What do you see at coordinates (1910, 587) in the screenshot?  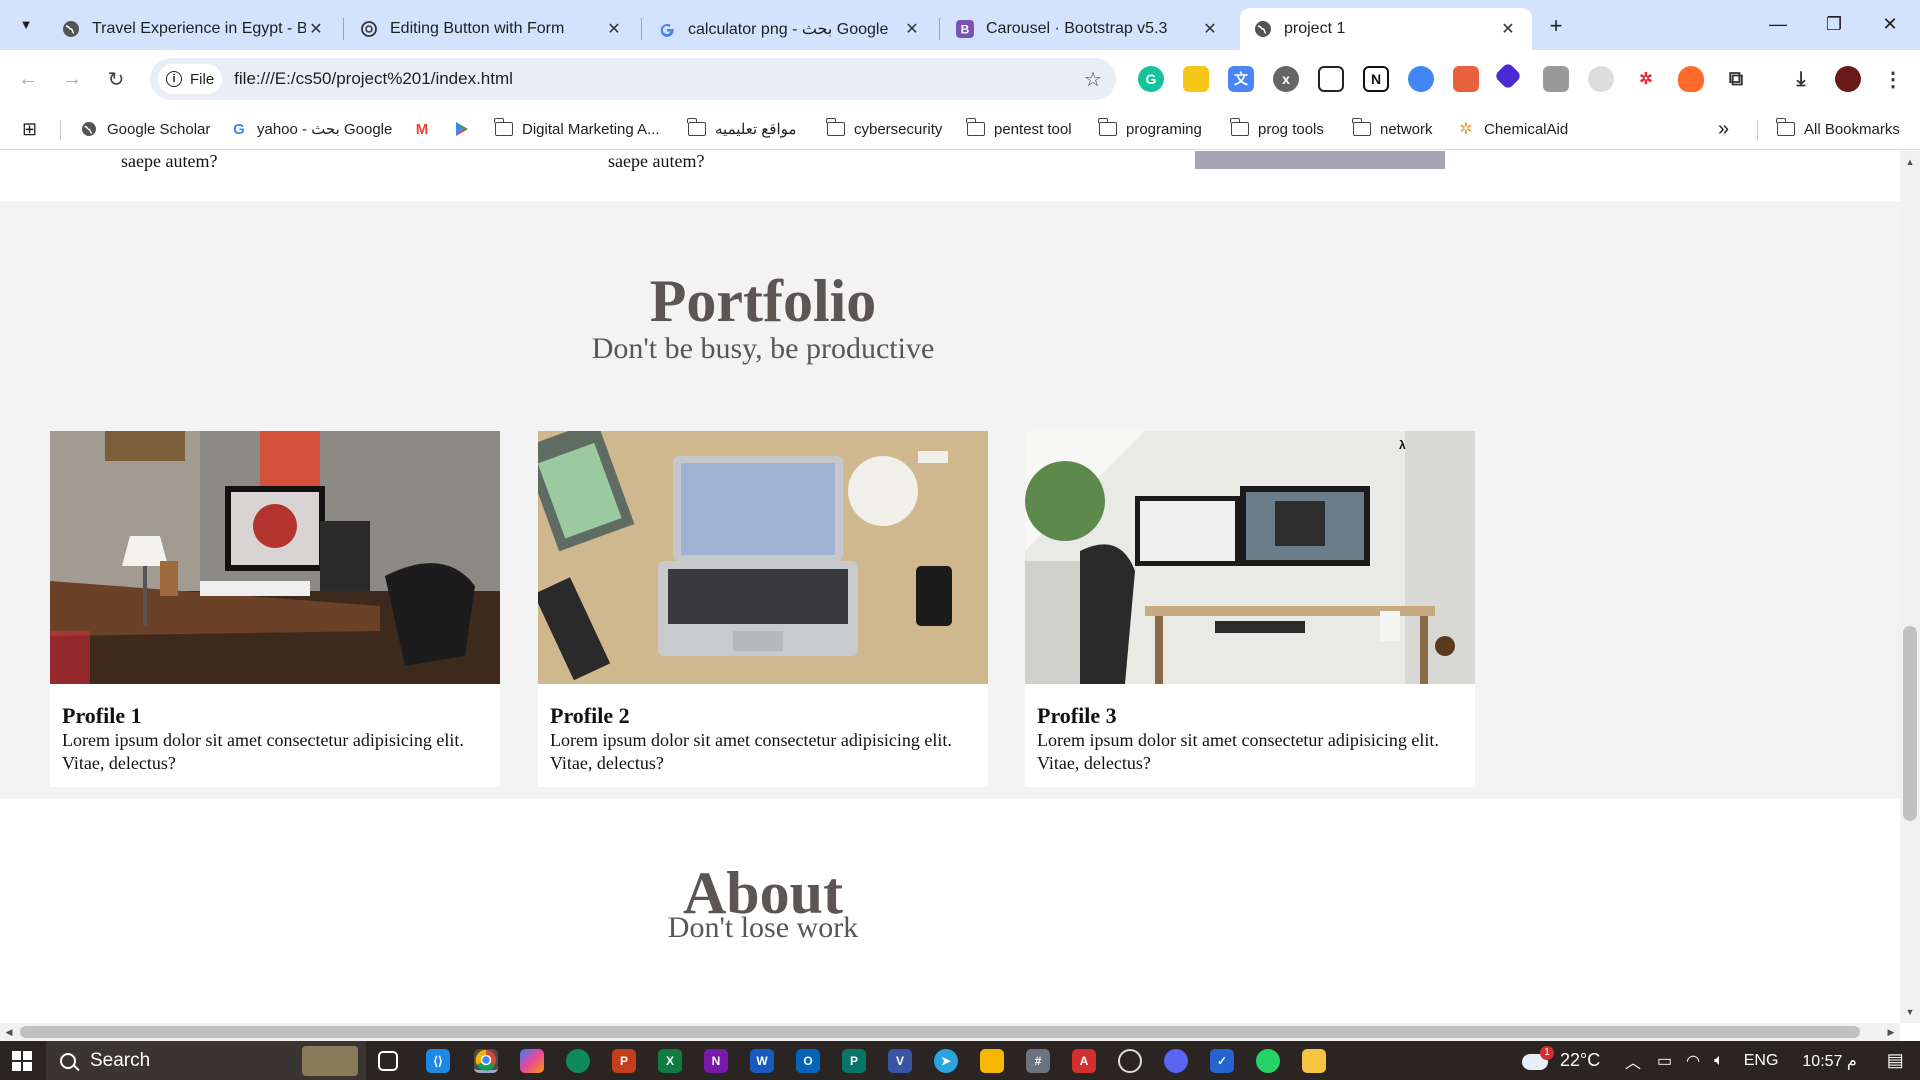 I see `vertical-scrollbar: ▲ ▼` at bounding box center [1910, 587].